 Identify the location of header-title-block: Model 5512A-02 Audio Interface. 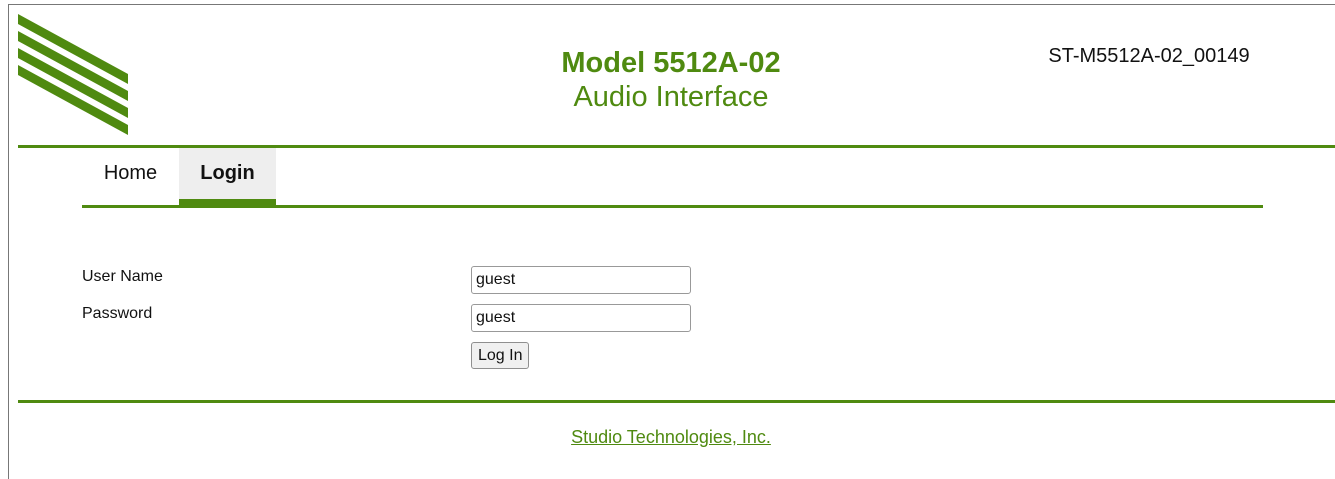
(671, 80).